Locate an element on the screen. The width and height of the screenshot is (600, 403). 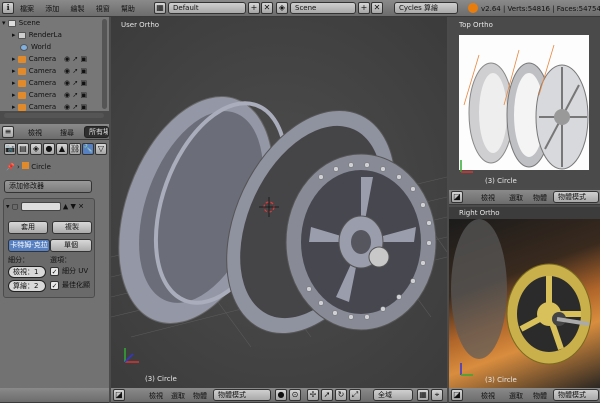
render-levels-field: 算繪：2 is located at coordinates (27, 286).